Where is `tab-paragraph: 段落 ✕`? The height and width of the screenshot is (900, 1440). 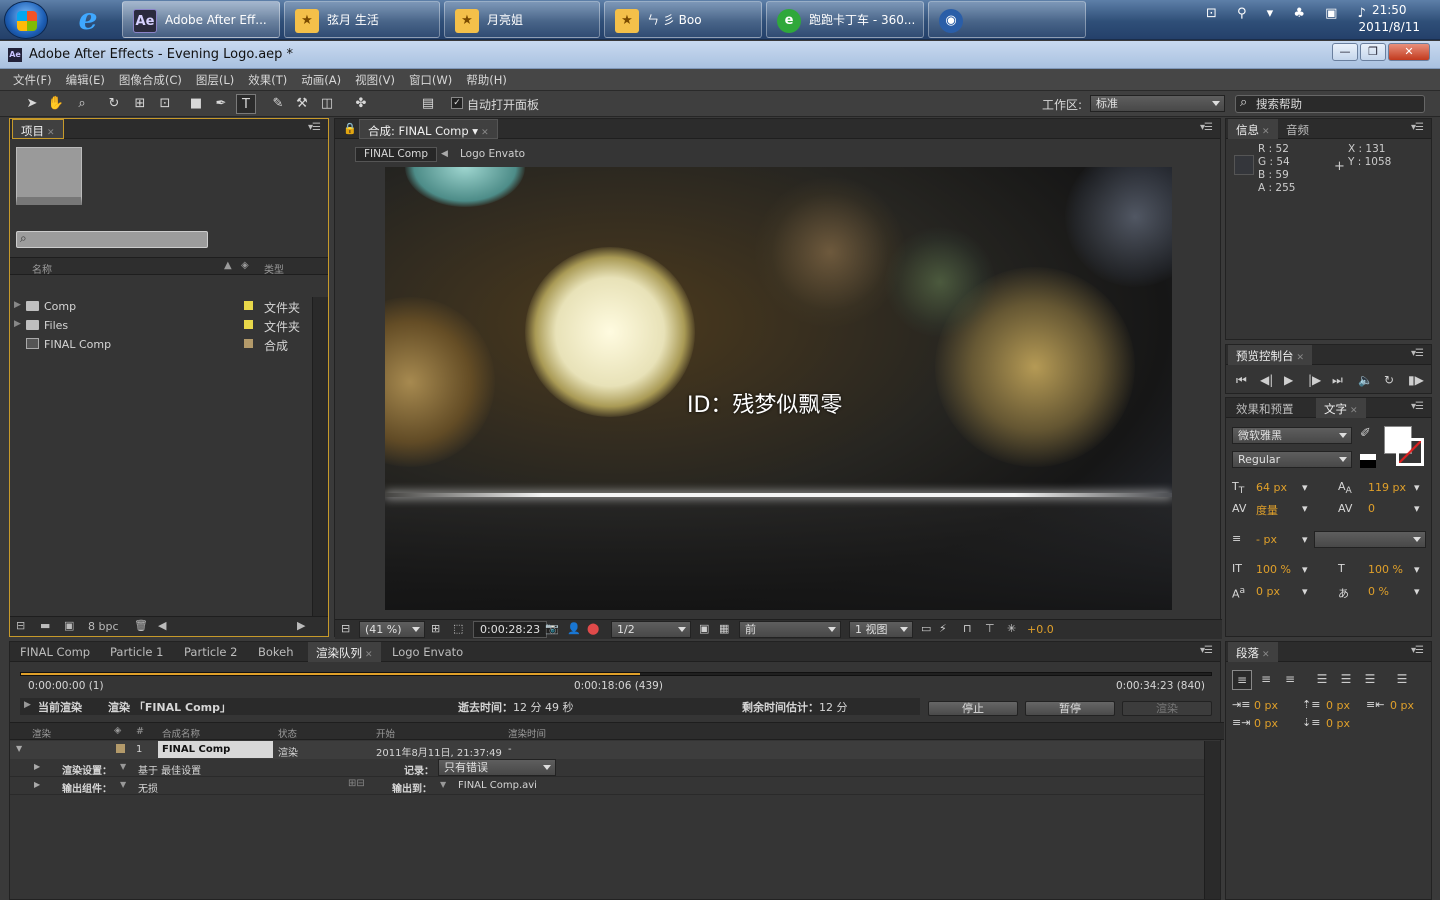
tab-paragraph: 段落 ✕ is located at coordinates (1253, 652).